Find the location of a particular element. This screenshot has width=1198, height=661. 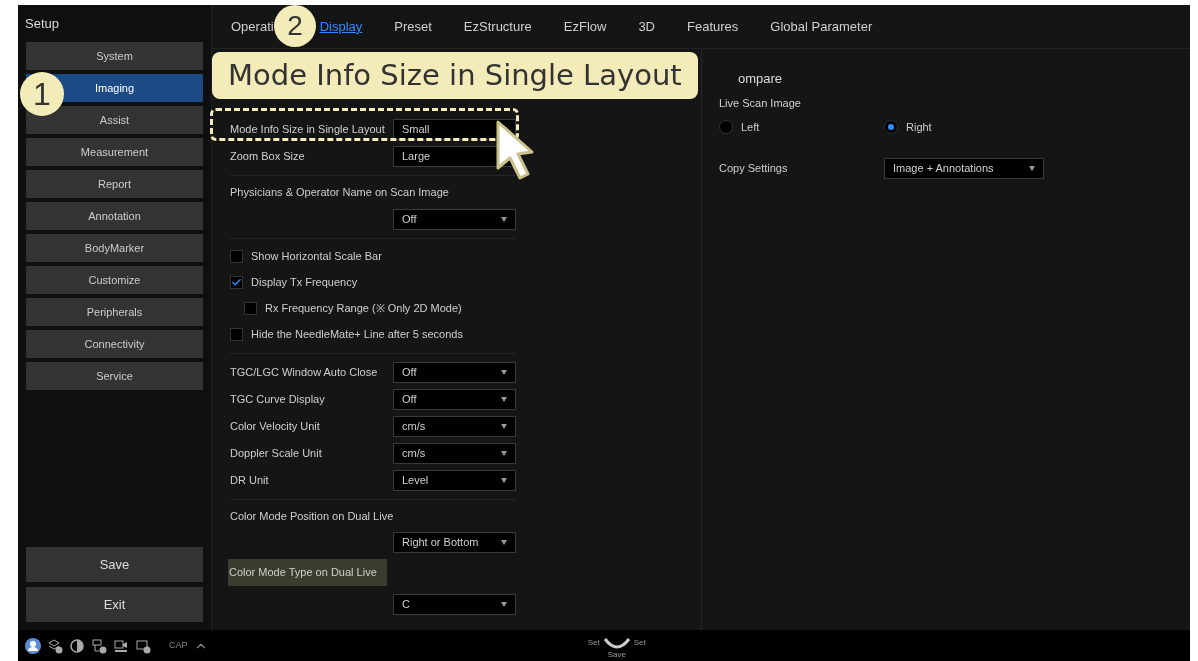

exit-button: Exit is located at coordinates (114, 604).